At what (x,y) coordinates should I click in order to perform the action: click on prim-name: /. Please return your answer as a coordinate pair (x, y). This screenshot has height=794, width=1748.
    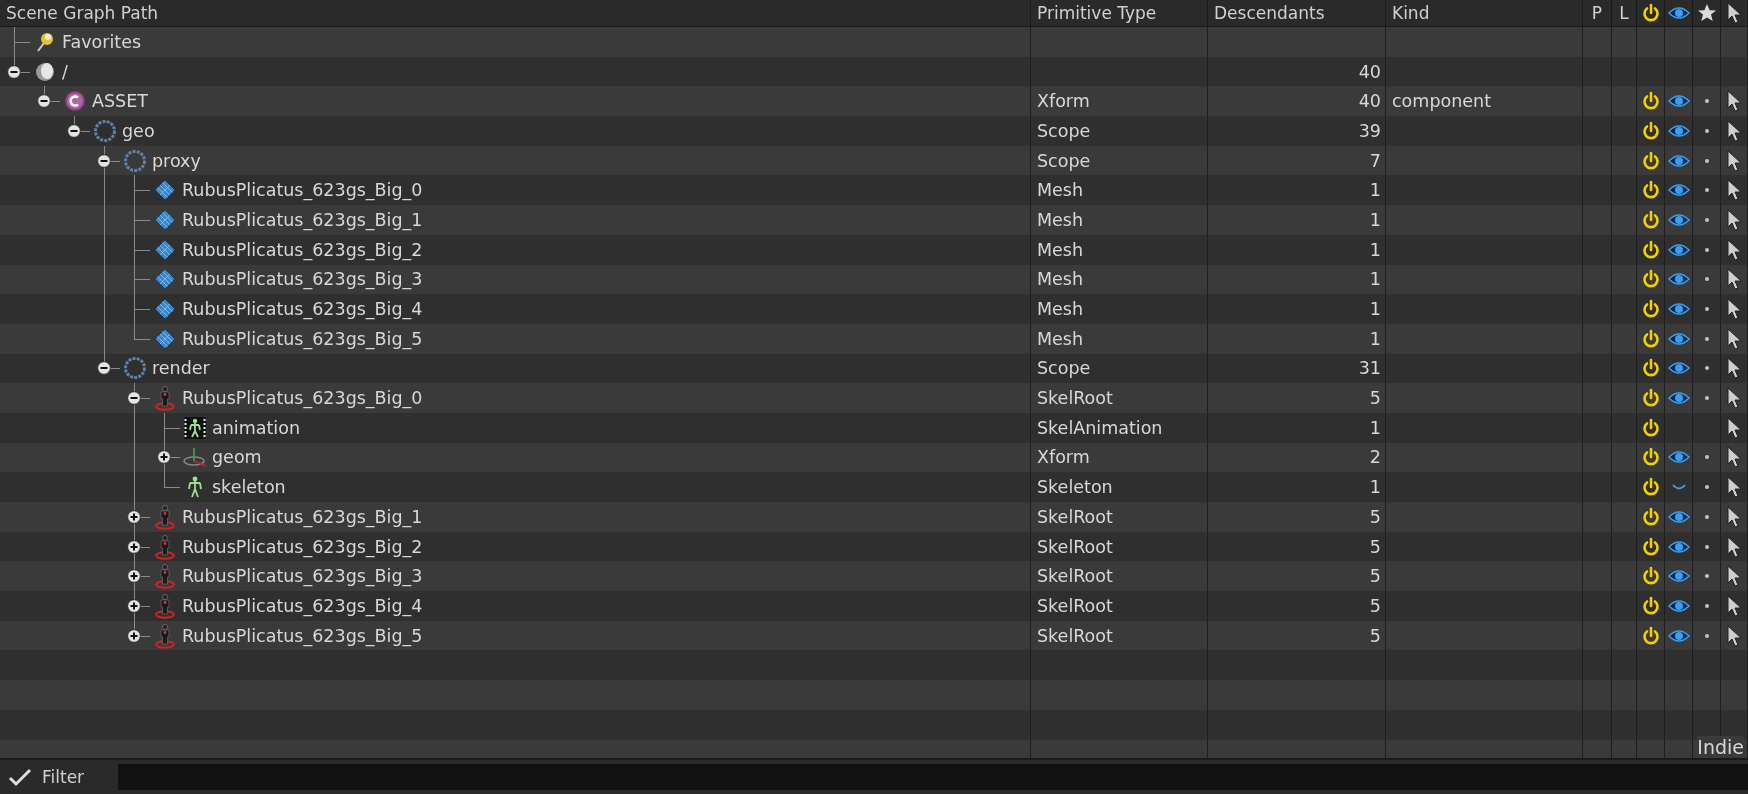
    Looking at the image, I should click on (65, 71).